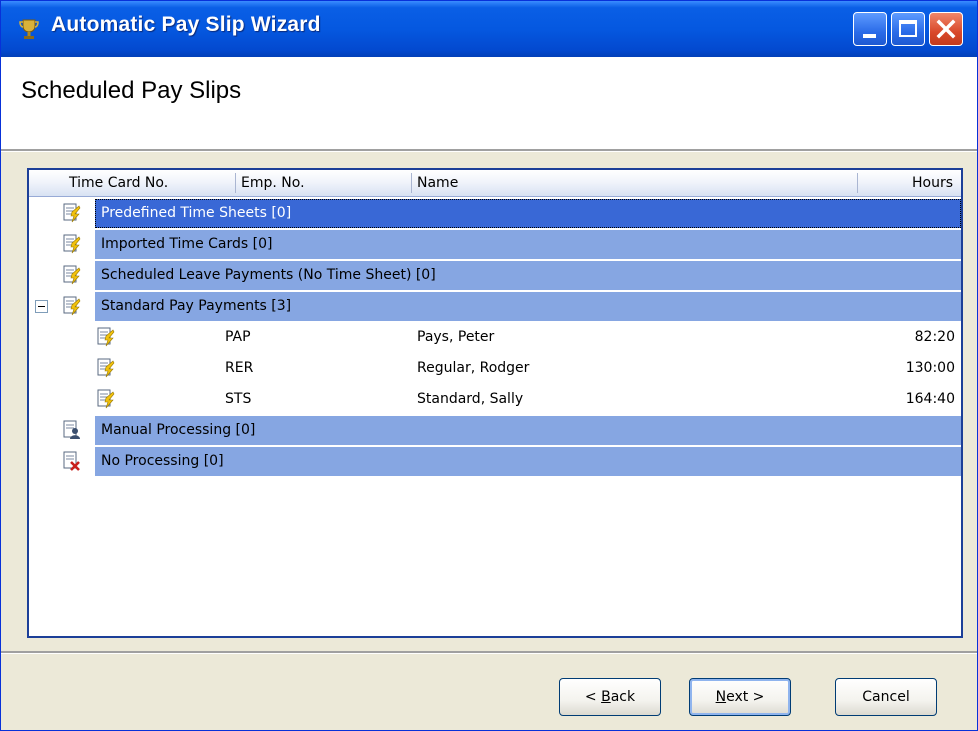  What do you see at coordinates (886, 697) in the screenshot?
I see `cancel-button: Cancel` at bounding box center [886, 697].